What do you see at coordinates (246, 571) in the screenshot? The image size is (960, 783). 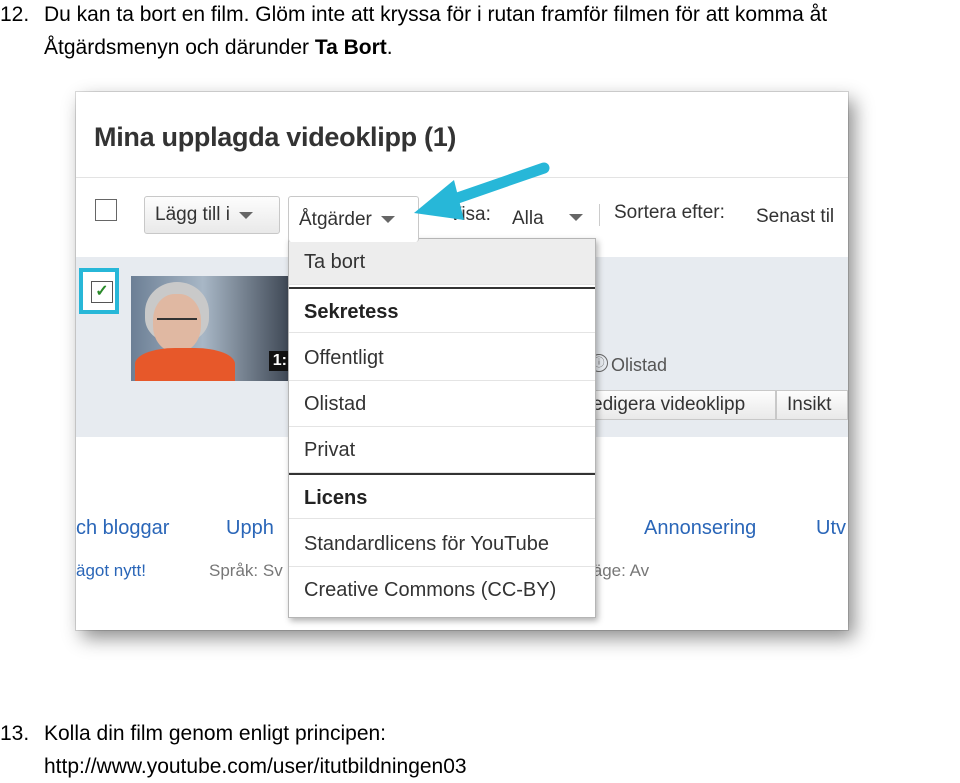 I see `language-setting: Språk: Sv` at bounding box center [246, 571].